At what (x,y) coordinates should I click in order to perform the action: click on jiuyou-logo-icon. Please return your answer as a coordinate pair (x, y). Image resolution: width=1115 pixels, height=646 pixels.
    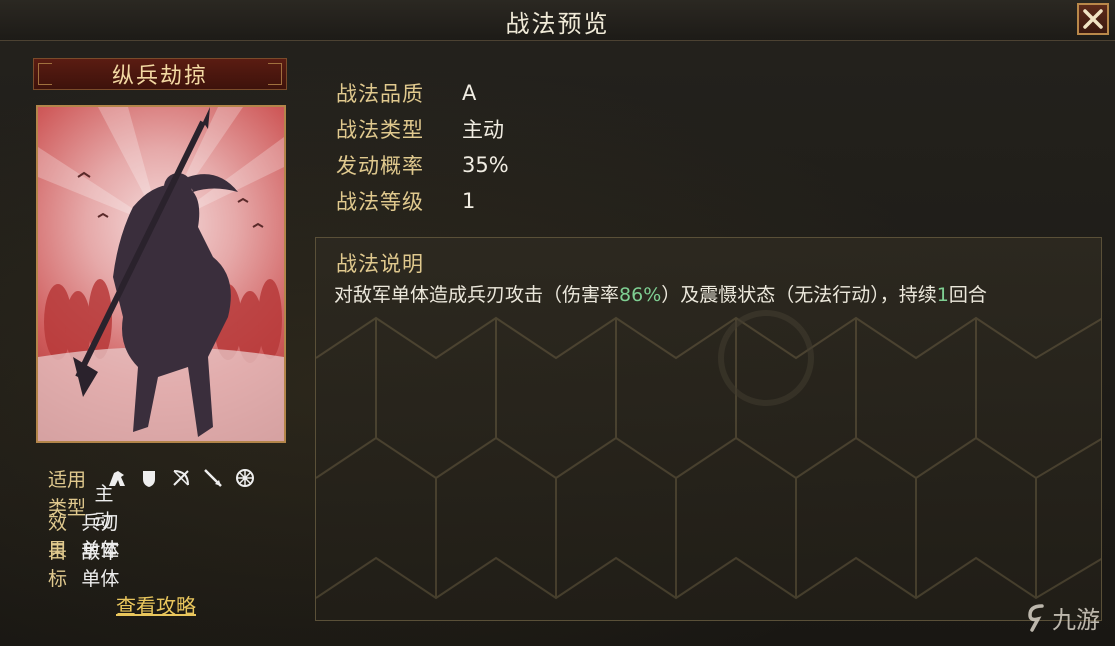
    Looking at the image, I should click on (1036, 617).